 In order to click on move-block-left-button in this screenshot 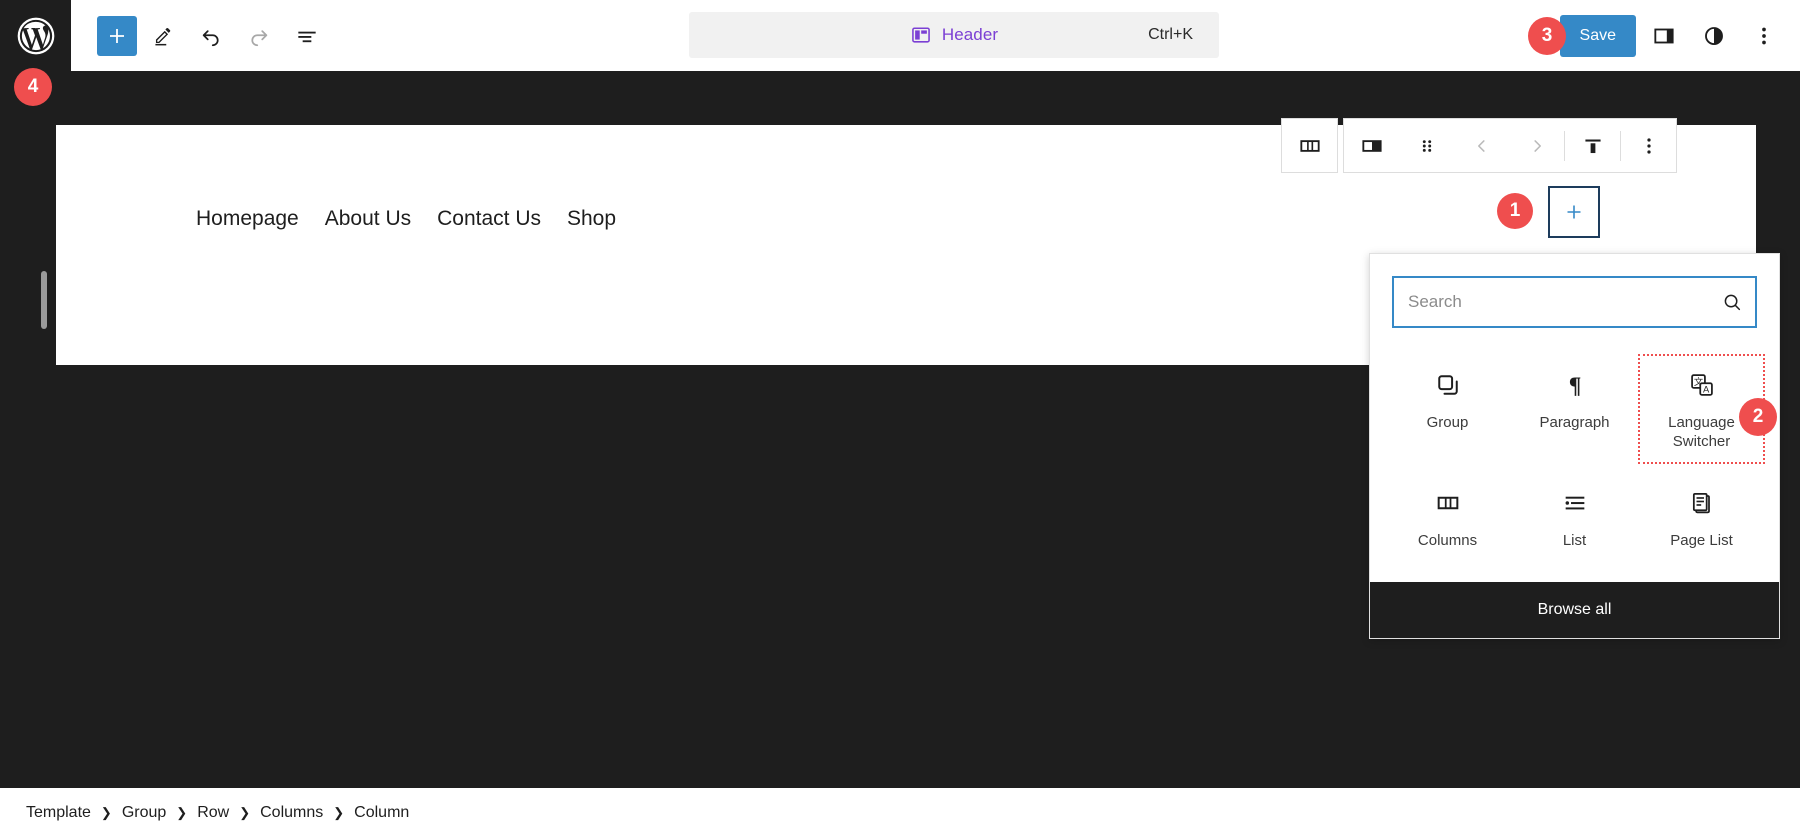, I will do `click(1481, 145)`.